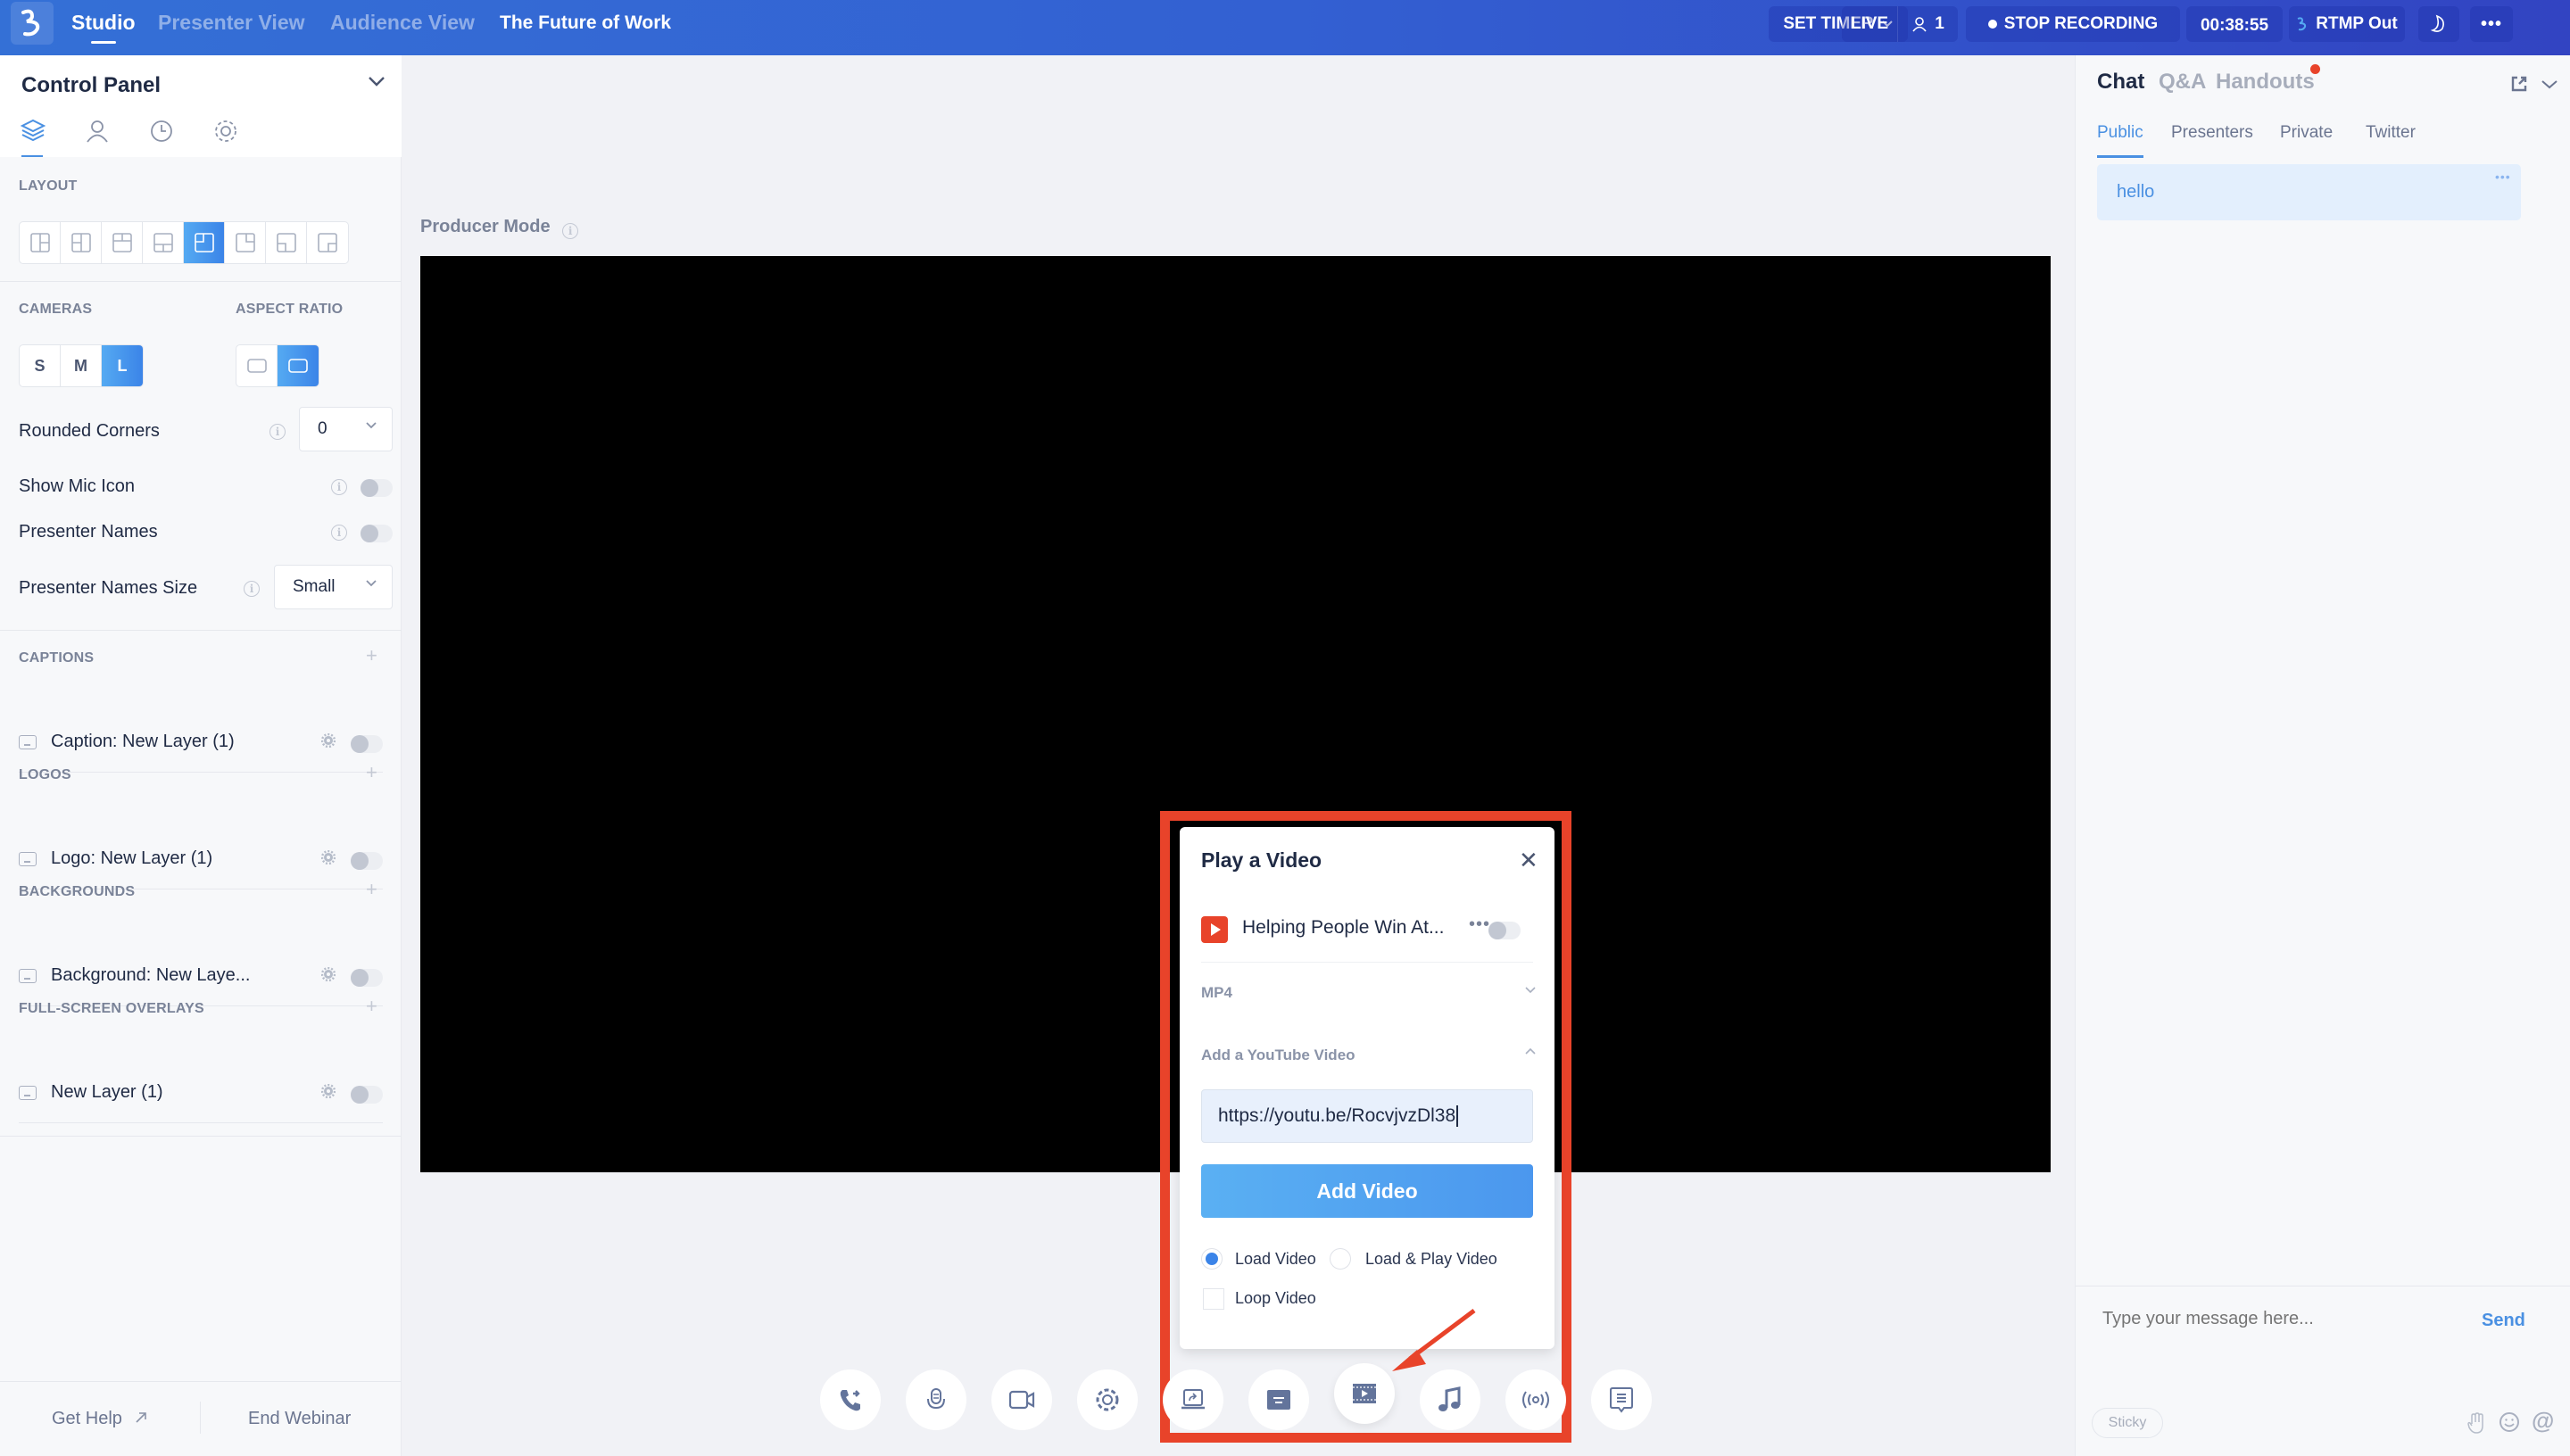 The height and width of the screenshot is (1456, 2570). What do you see at coordinates (346, 429) in the screenshot?
I see `rounded-corners-select: 0` at bounding box center [346, 429].